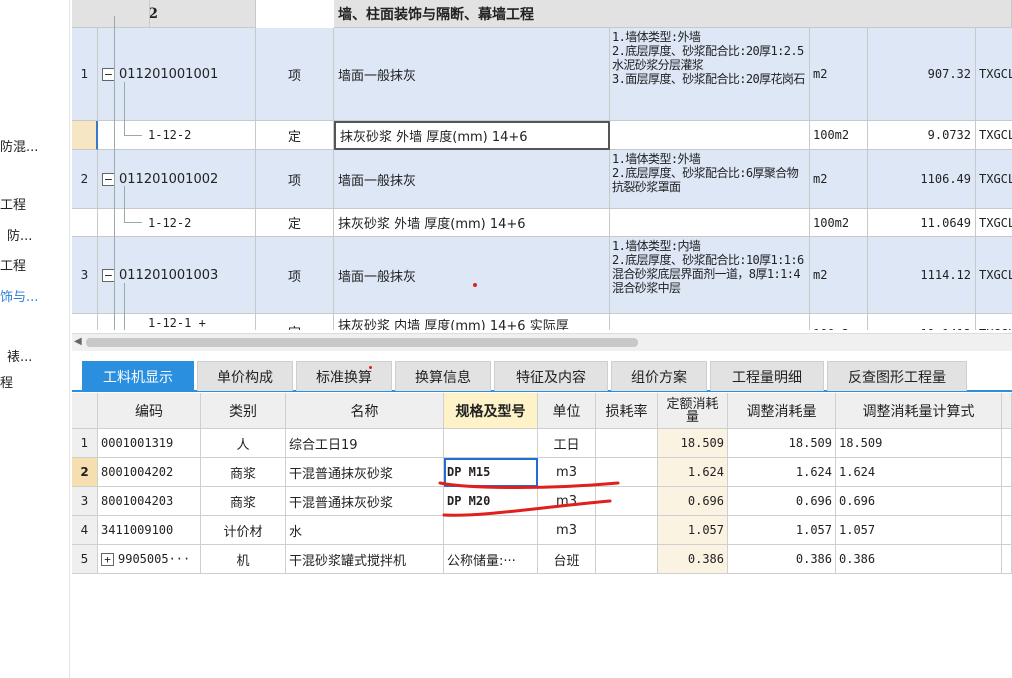  What do you see at coordinates (491, 411) in the screenshot?
I see `header-spec-model: 规格及型号` at bounding box center [491, 411].